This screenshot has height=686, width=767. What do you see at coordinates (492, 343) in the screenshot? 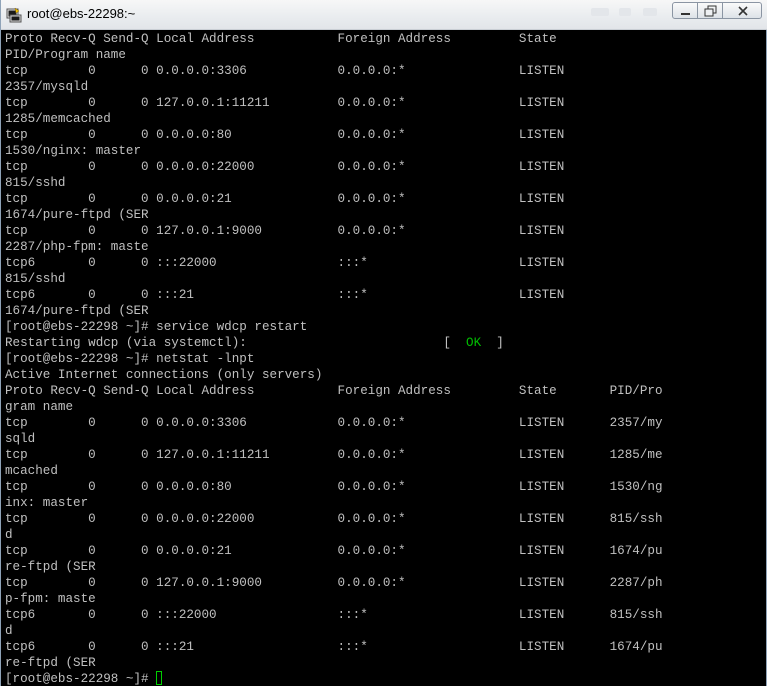
I see `ok-bracket: ]` at bounding box center [492, 343].